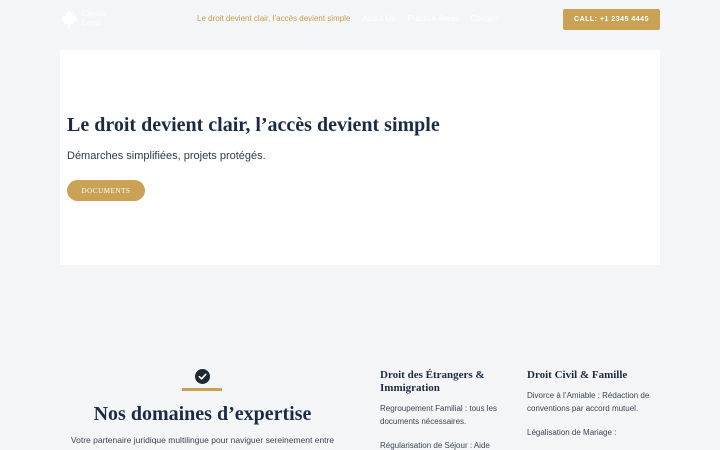 The height and width of the screenshot is (450, 720). I want to click on nav-link-about: About Us, so click(378, 18).